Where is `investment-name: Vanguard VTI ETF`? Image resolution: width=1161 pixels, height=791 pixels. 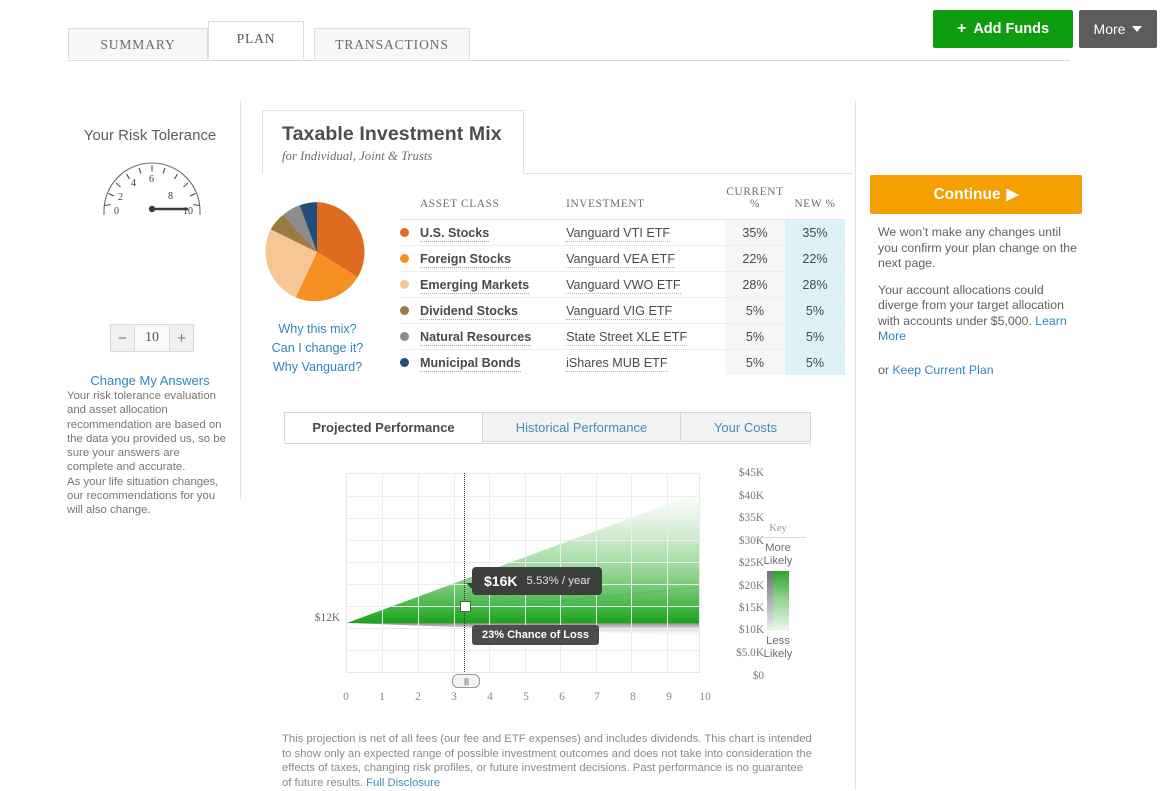
investment-name: Vanguard VTI ETF is located at coordinates (645, 232).